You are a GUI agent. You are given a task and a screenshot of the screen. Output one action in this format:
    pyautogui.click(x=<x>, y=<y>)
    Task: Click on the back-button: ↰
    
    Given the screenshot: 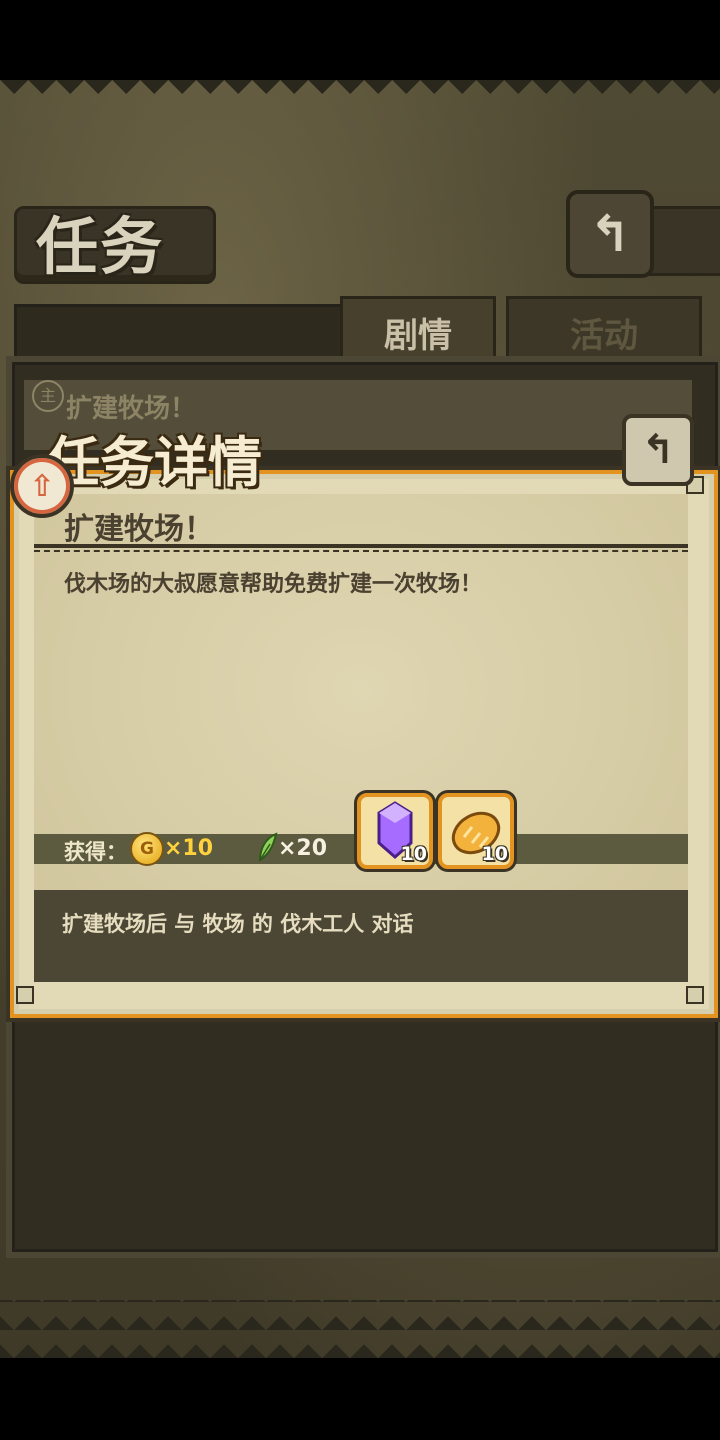 What is the action you would take?
    pyautogui.click(x=610, y=234)
    